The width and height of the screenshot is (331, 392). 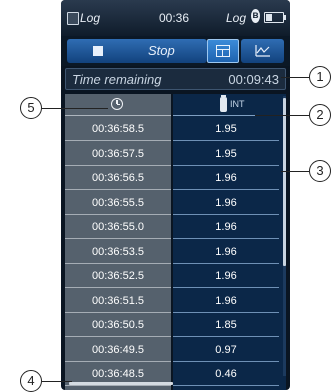 What do you see at coordinates (75, 108) in the screenshot?
I see `callout-5-leader` at bounding box center [75, 108].